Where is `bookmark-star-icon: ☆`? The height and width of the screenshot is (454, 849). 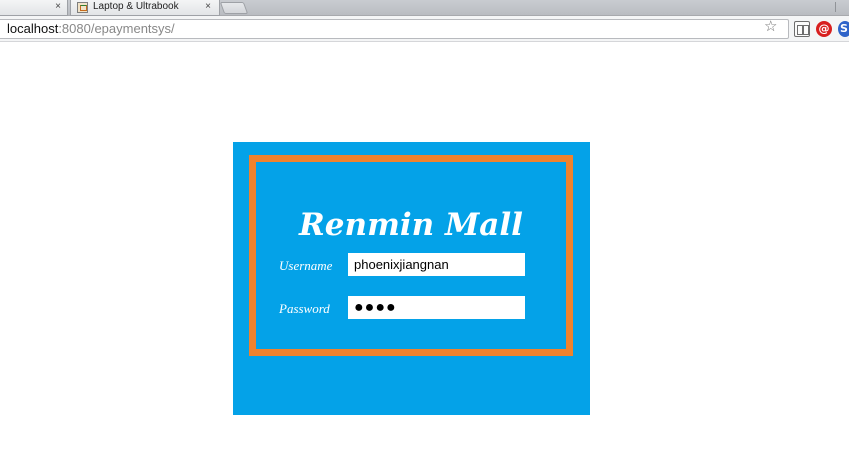
bookmark-star-icon: ☆ is located at coordinates (770, 26).